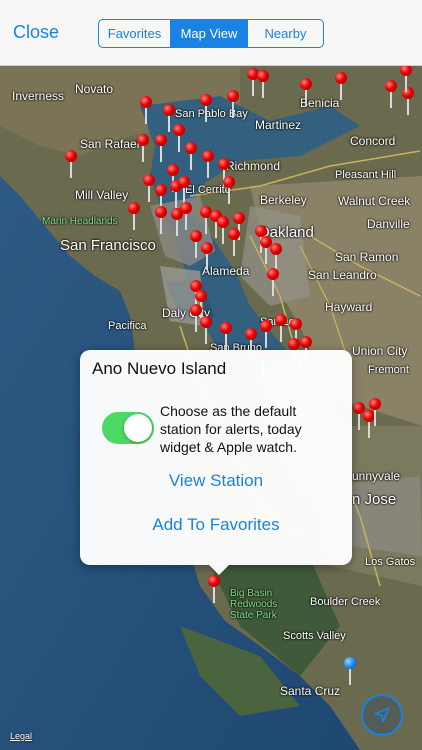  Describe the element at coordinates (253, 166) in the screenshot. I see `map-label-richmond: Richmond` at that location.